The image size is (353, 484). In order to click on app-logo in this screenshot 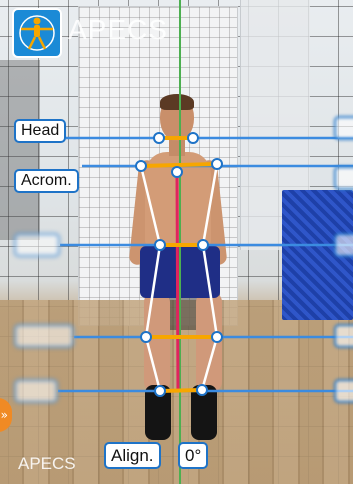, I will do `click(37, 33)`.